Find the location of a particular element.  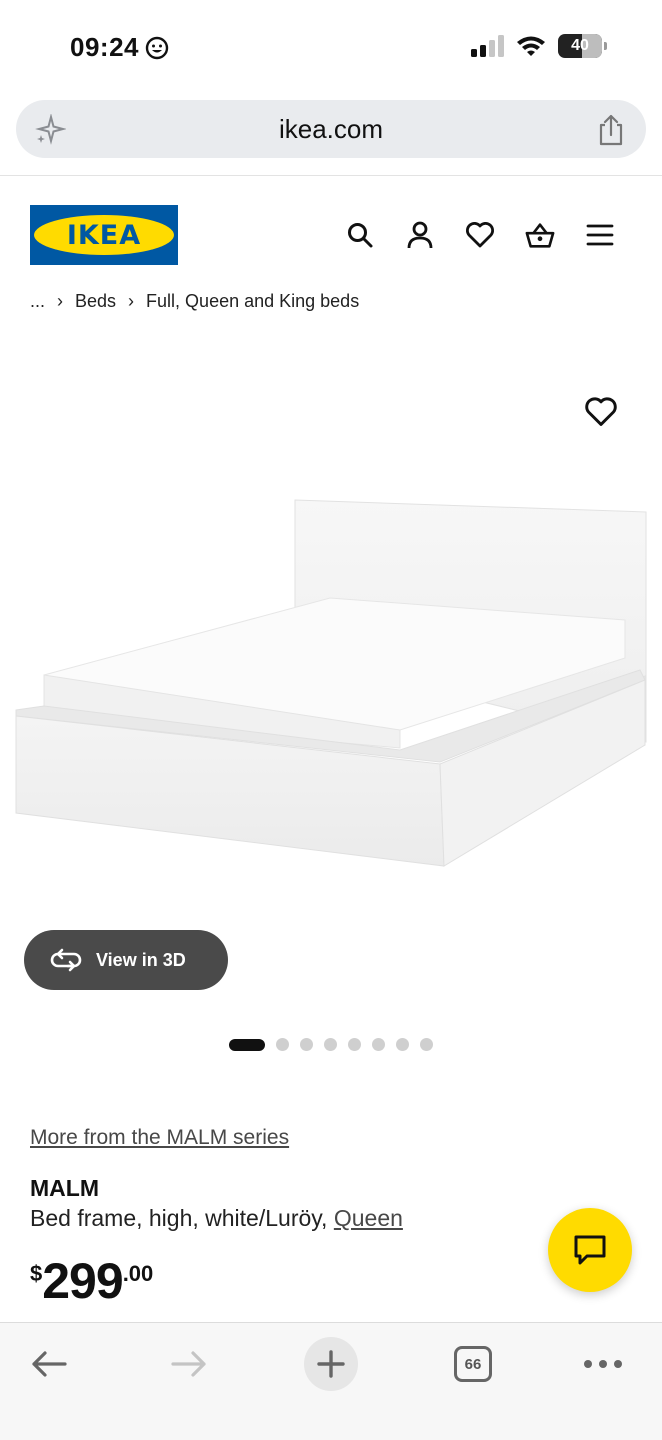

header-nav is located at coordinates (480, 235).